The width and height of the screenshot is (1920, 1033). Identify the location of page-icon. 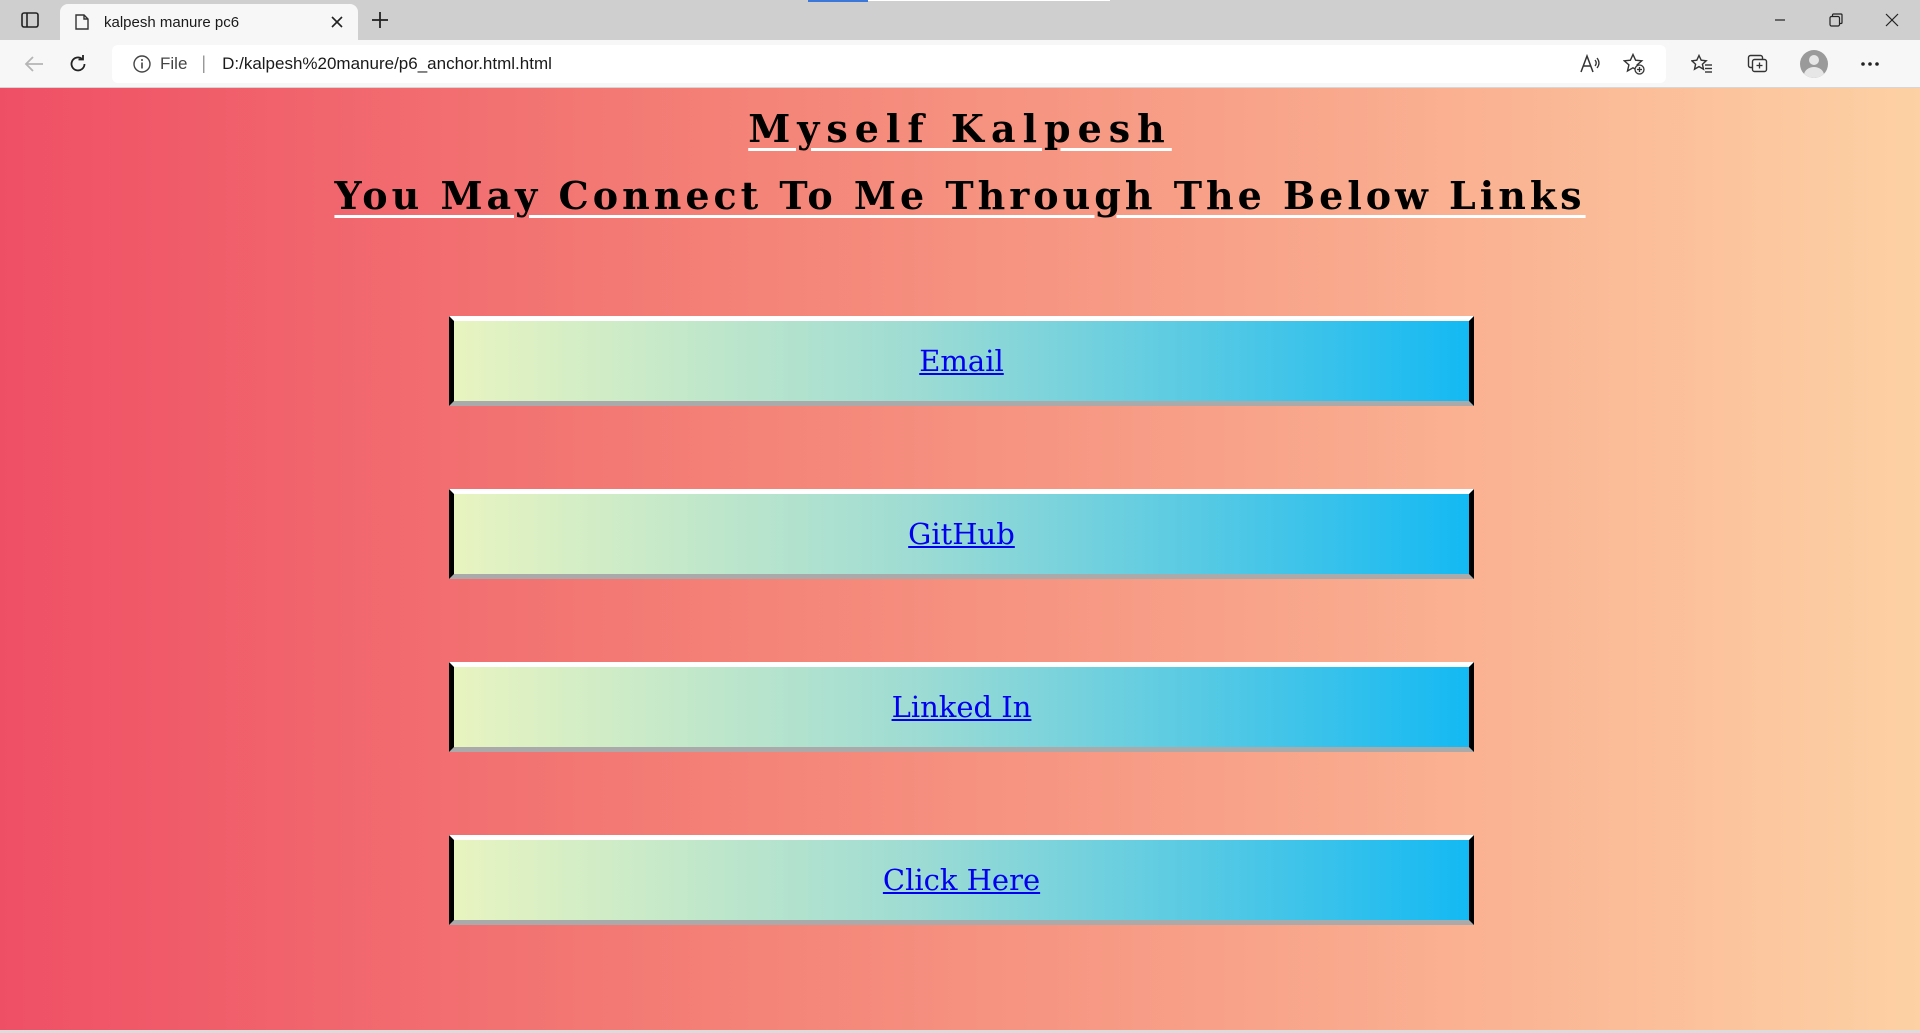
(82, 22).